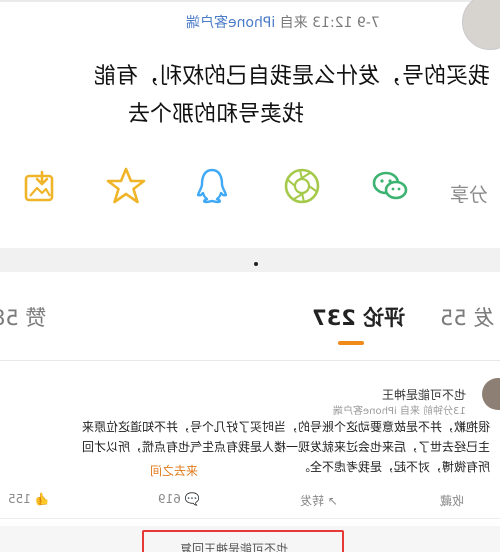  What do you see at coordinates (192, 499) in the screenshot?
I see `reply-icon: 💬` at bounding box center [192, 499].